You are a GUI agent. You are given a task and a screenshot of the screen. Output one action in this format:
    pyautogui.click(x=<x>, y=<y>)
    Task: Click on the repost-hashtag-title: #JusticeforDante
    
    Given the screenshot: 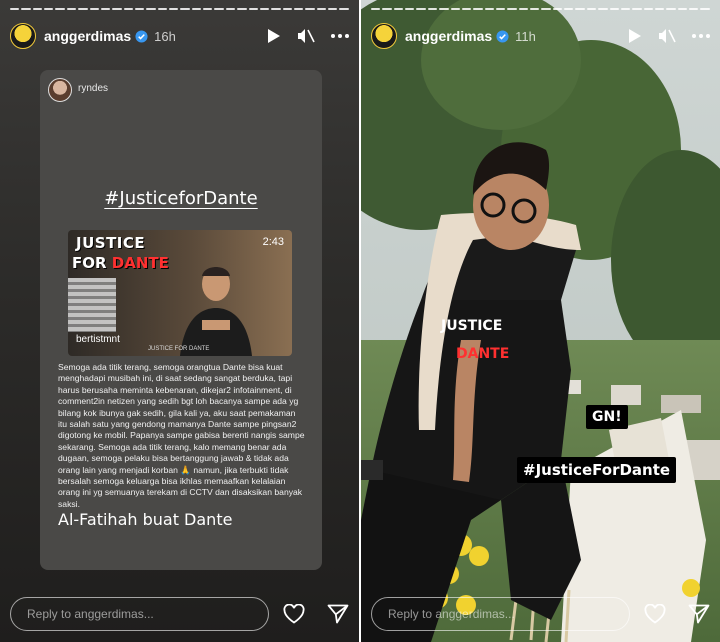 What is the action you would take?
    pyautogui.click(x=181, y=198)
    